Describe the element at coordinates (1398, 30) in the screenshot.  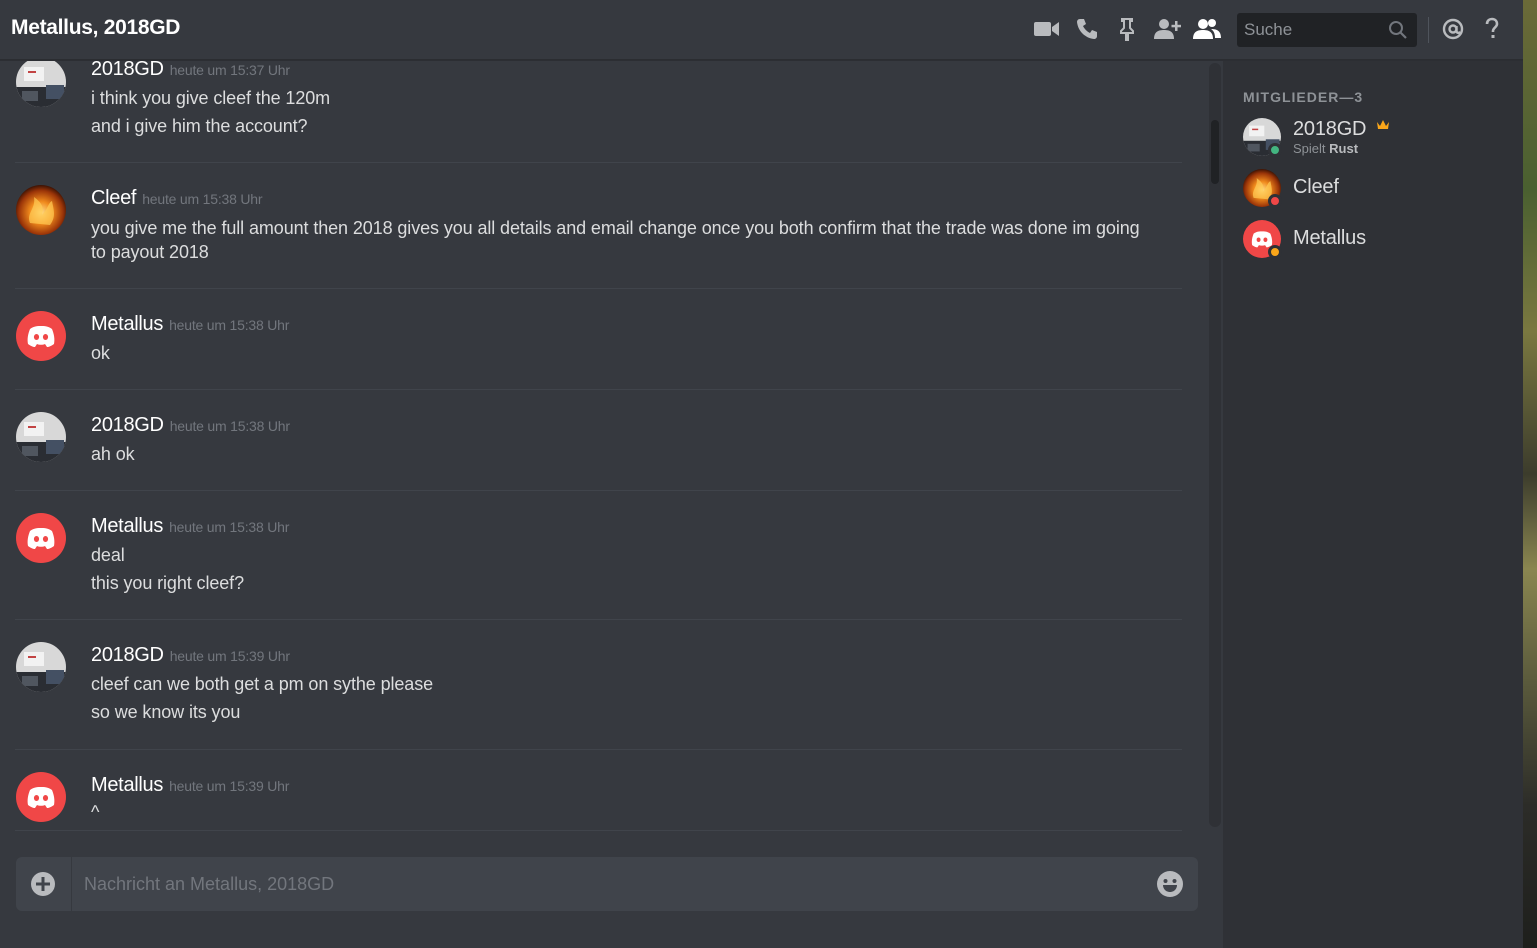
I see `search-icon` at that location.